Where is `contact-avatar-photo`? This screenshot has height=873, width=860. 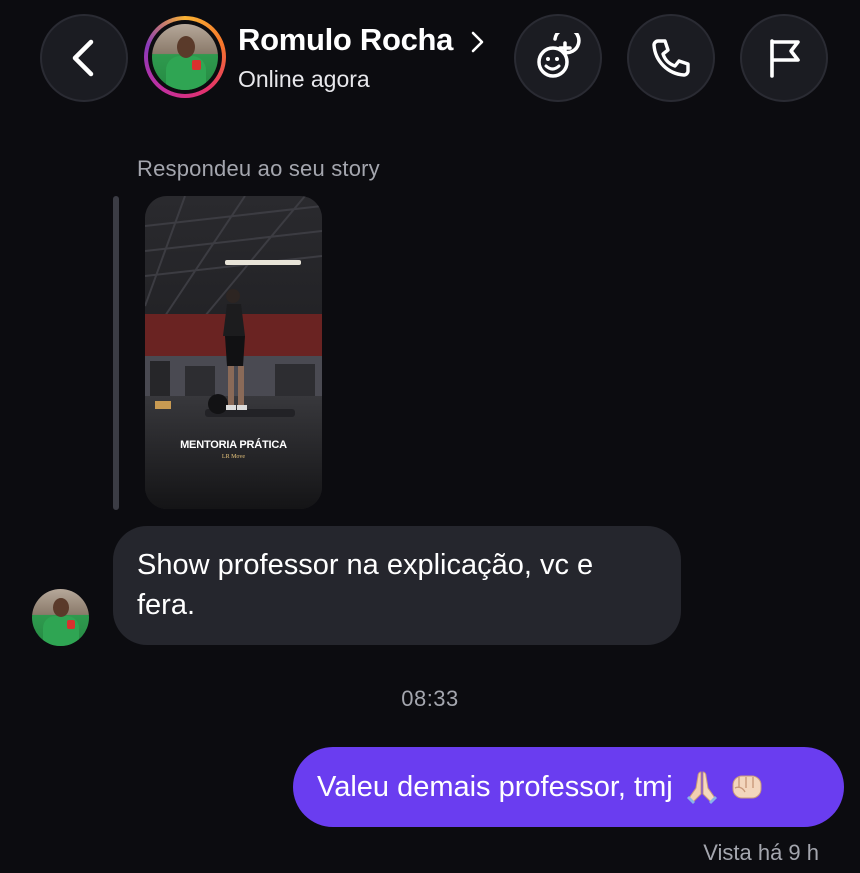 contact-avatar-photo is located at coordinates (185, 57).